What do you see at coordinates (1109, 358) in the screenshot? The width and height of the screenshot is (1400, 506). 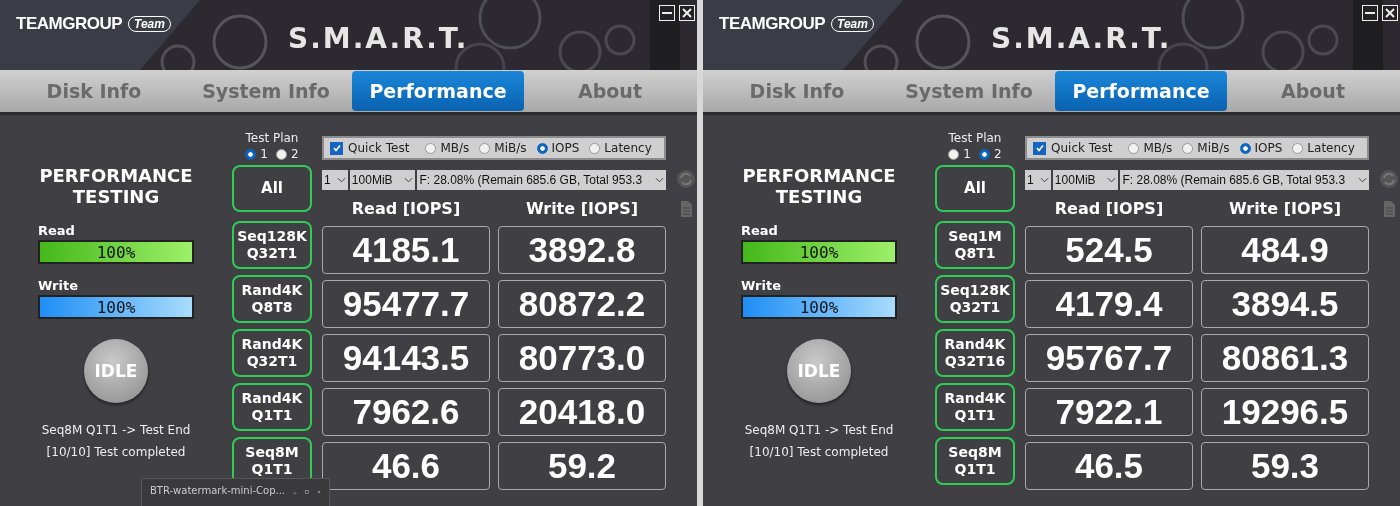 I see `read-value: 95767.7` at bounding box center [1109, 358].